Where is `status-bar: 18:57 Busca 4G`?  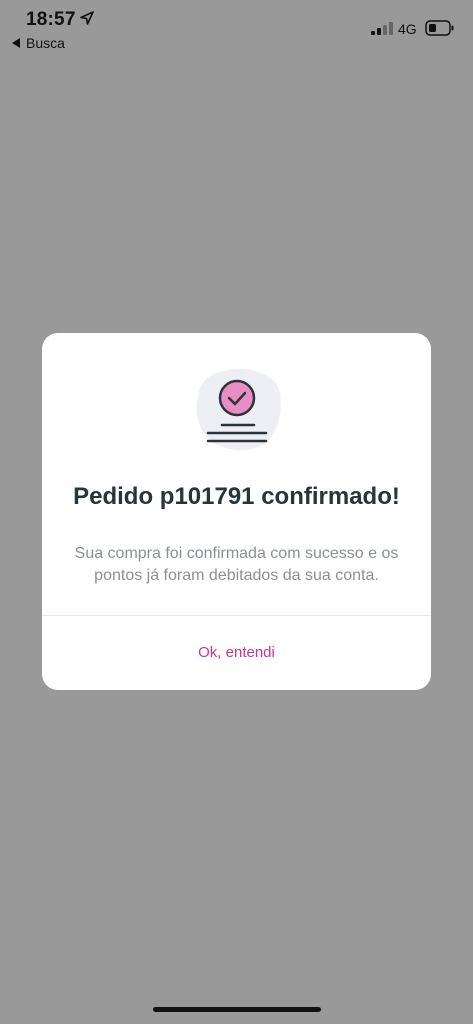 status-bar: 18:57 Busca 4G is located at coordinates (236, 29).